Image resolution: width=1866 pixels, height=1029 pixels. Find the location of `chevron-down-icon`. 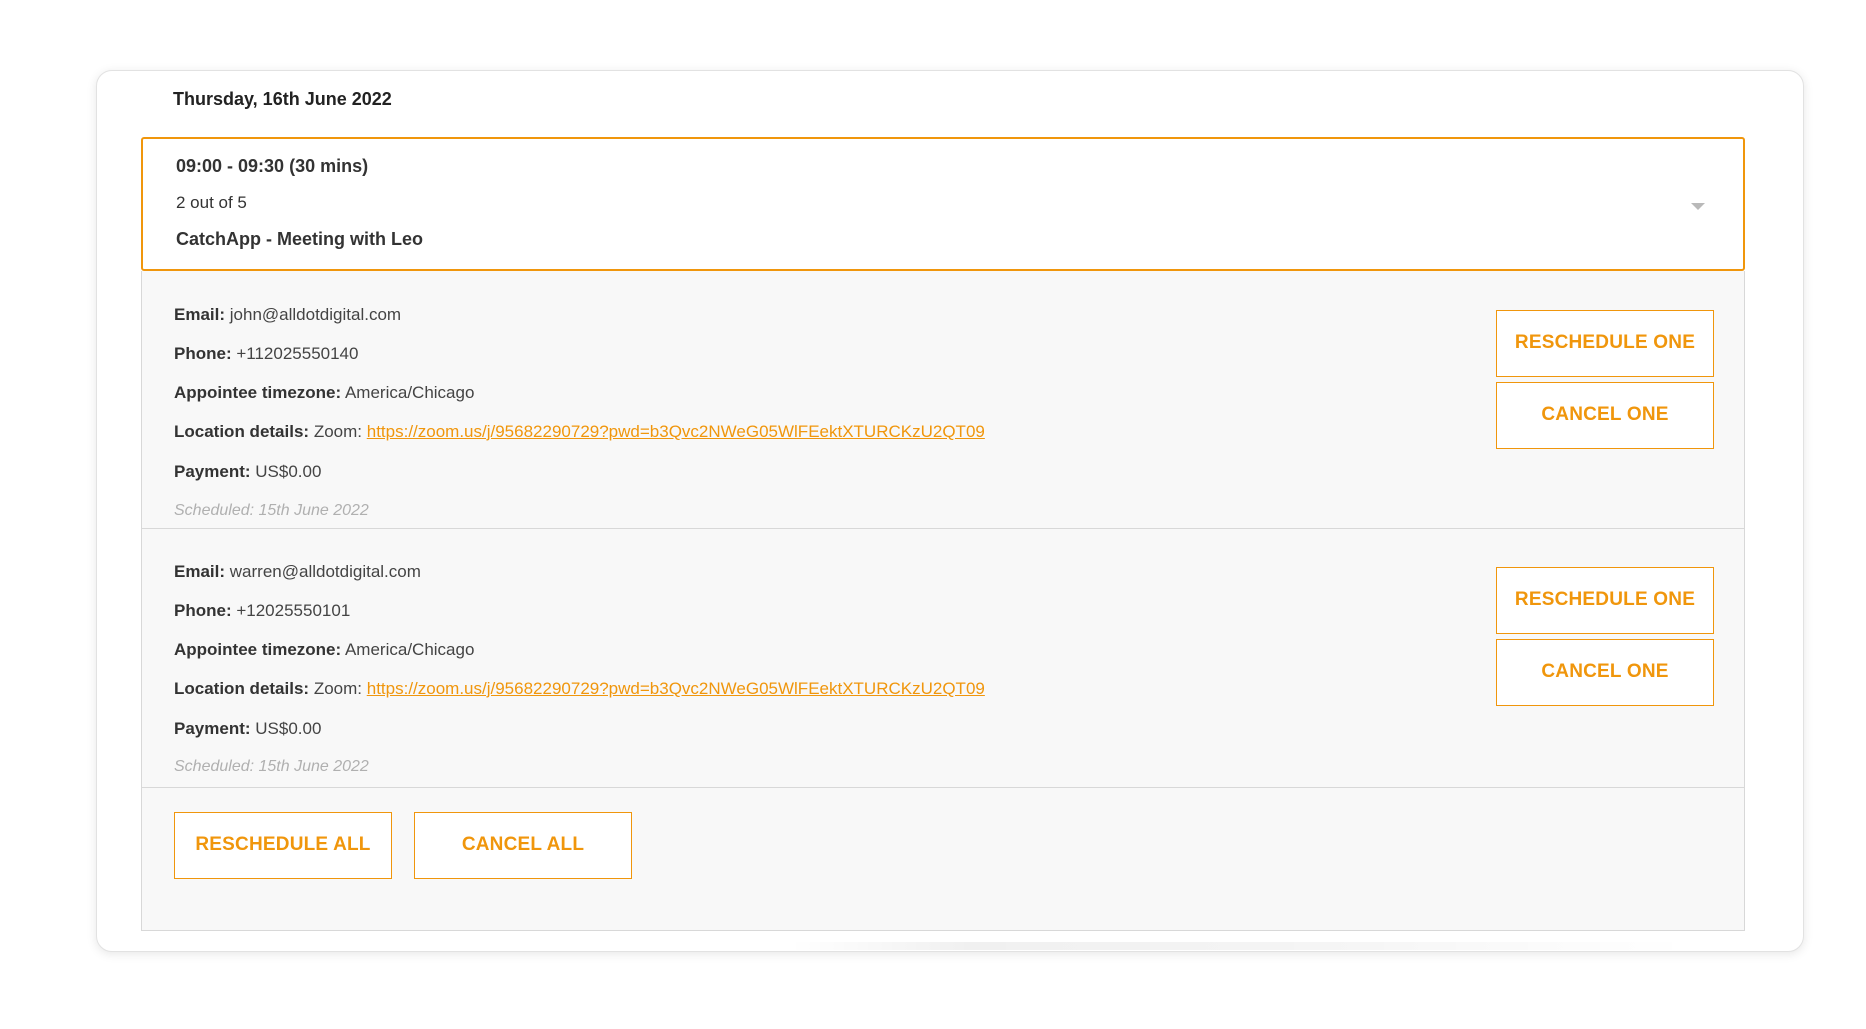

chevron-down-icon is located at coordinates (1698, 206).